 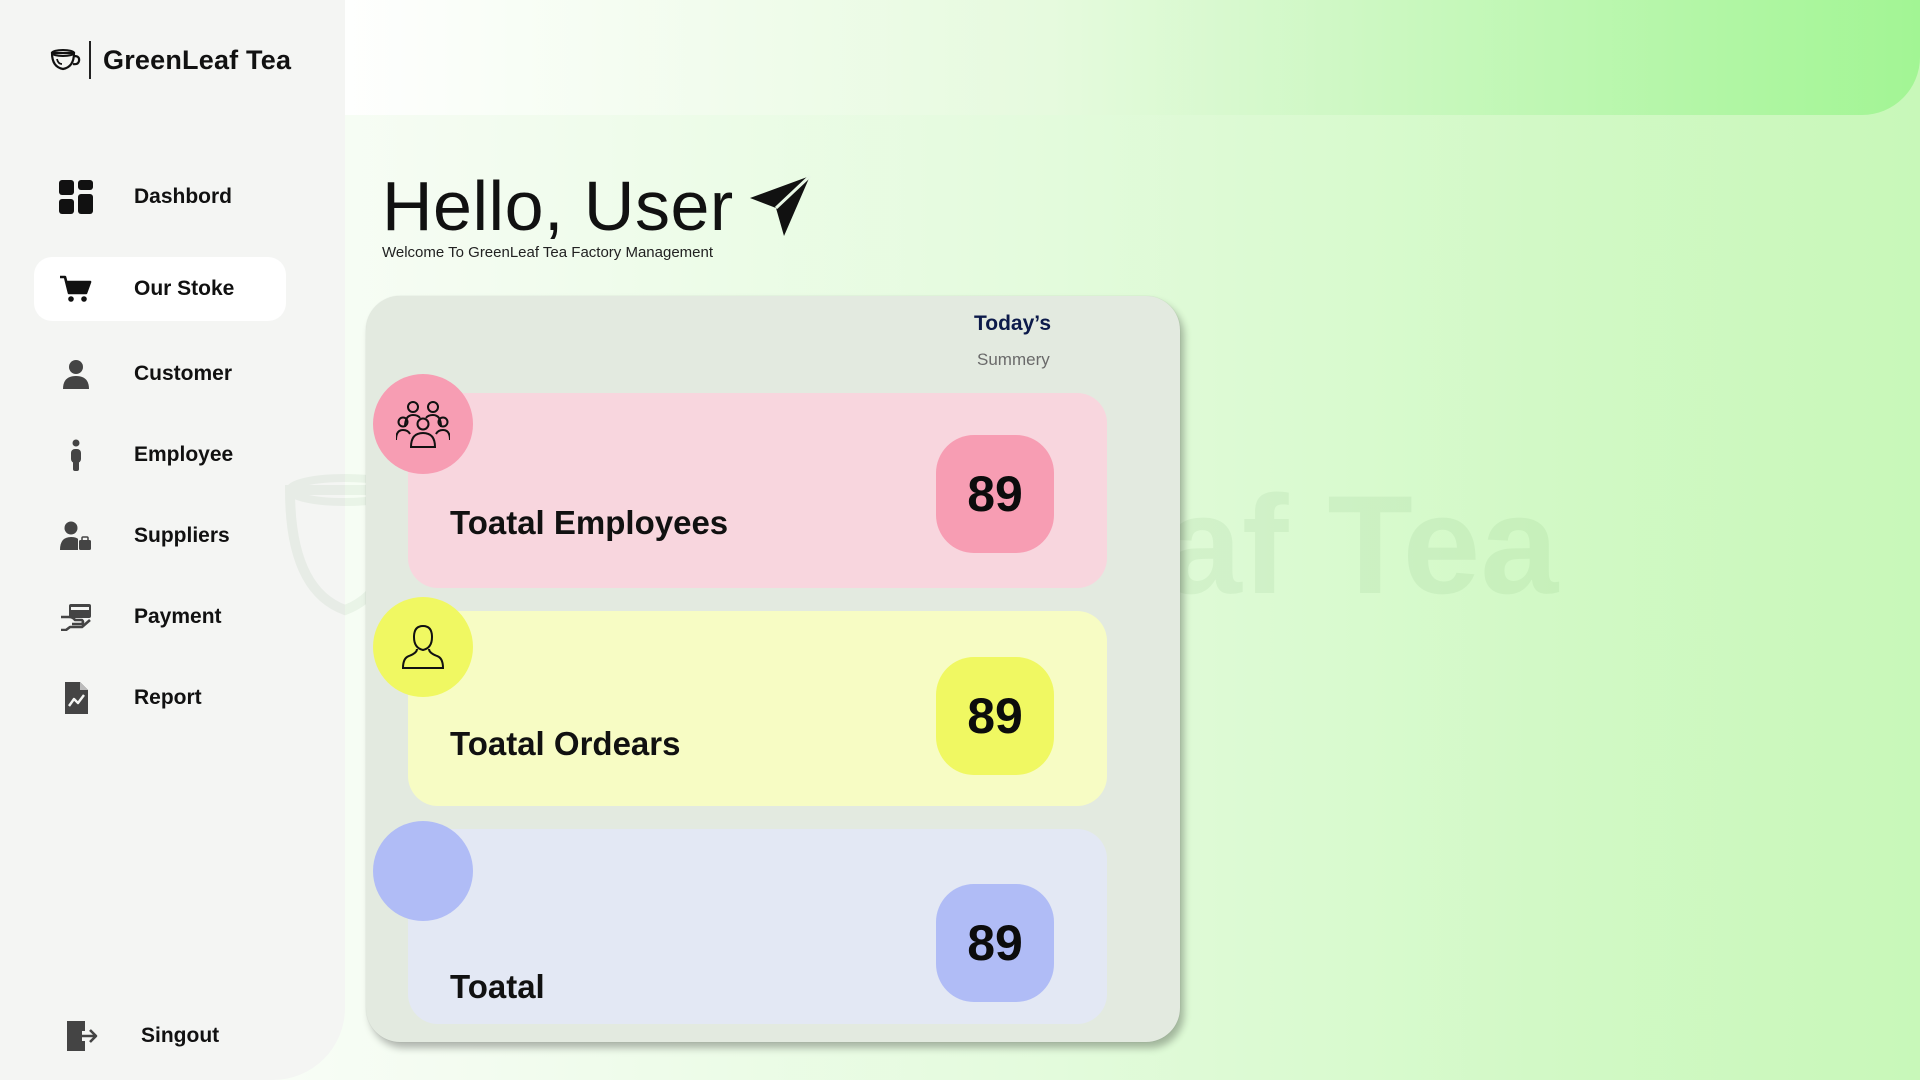 I want to click on signout-label: Singout, so click(x=180, y=1035).